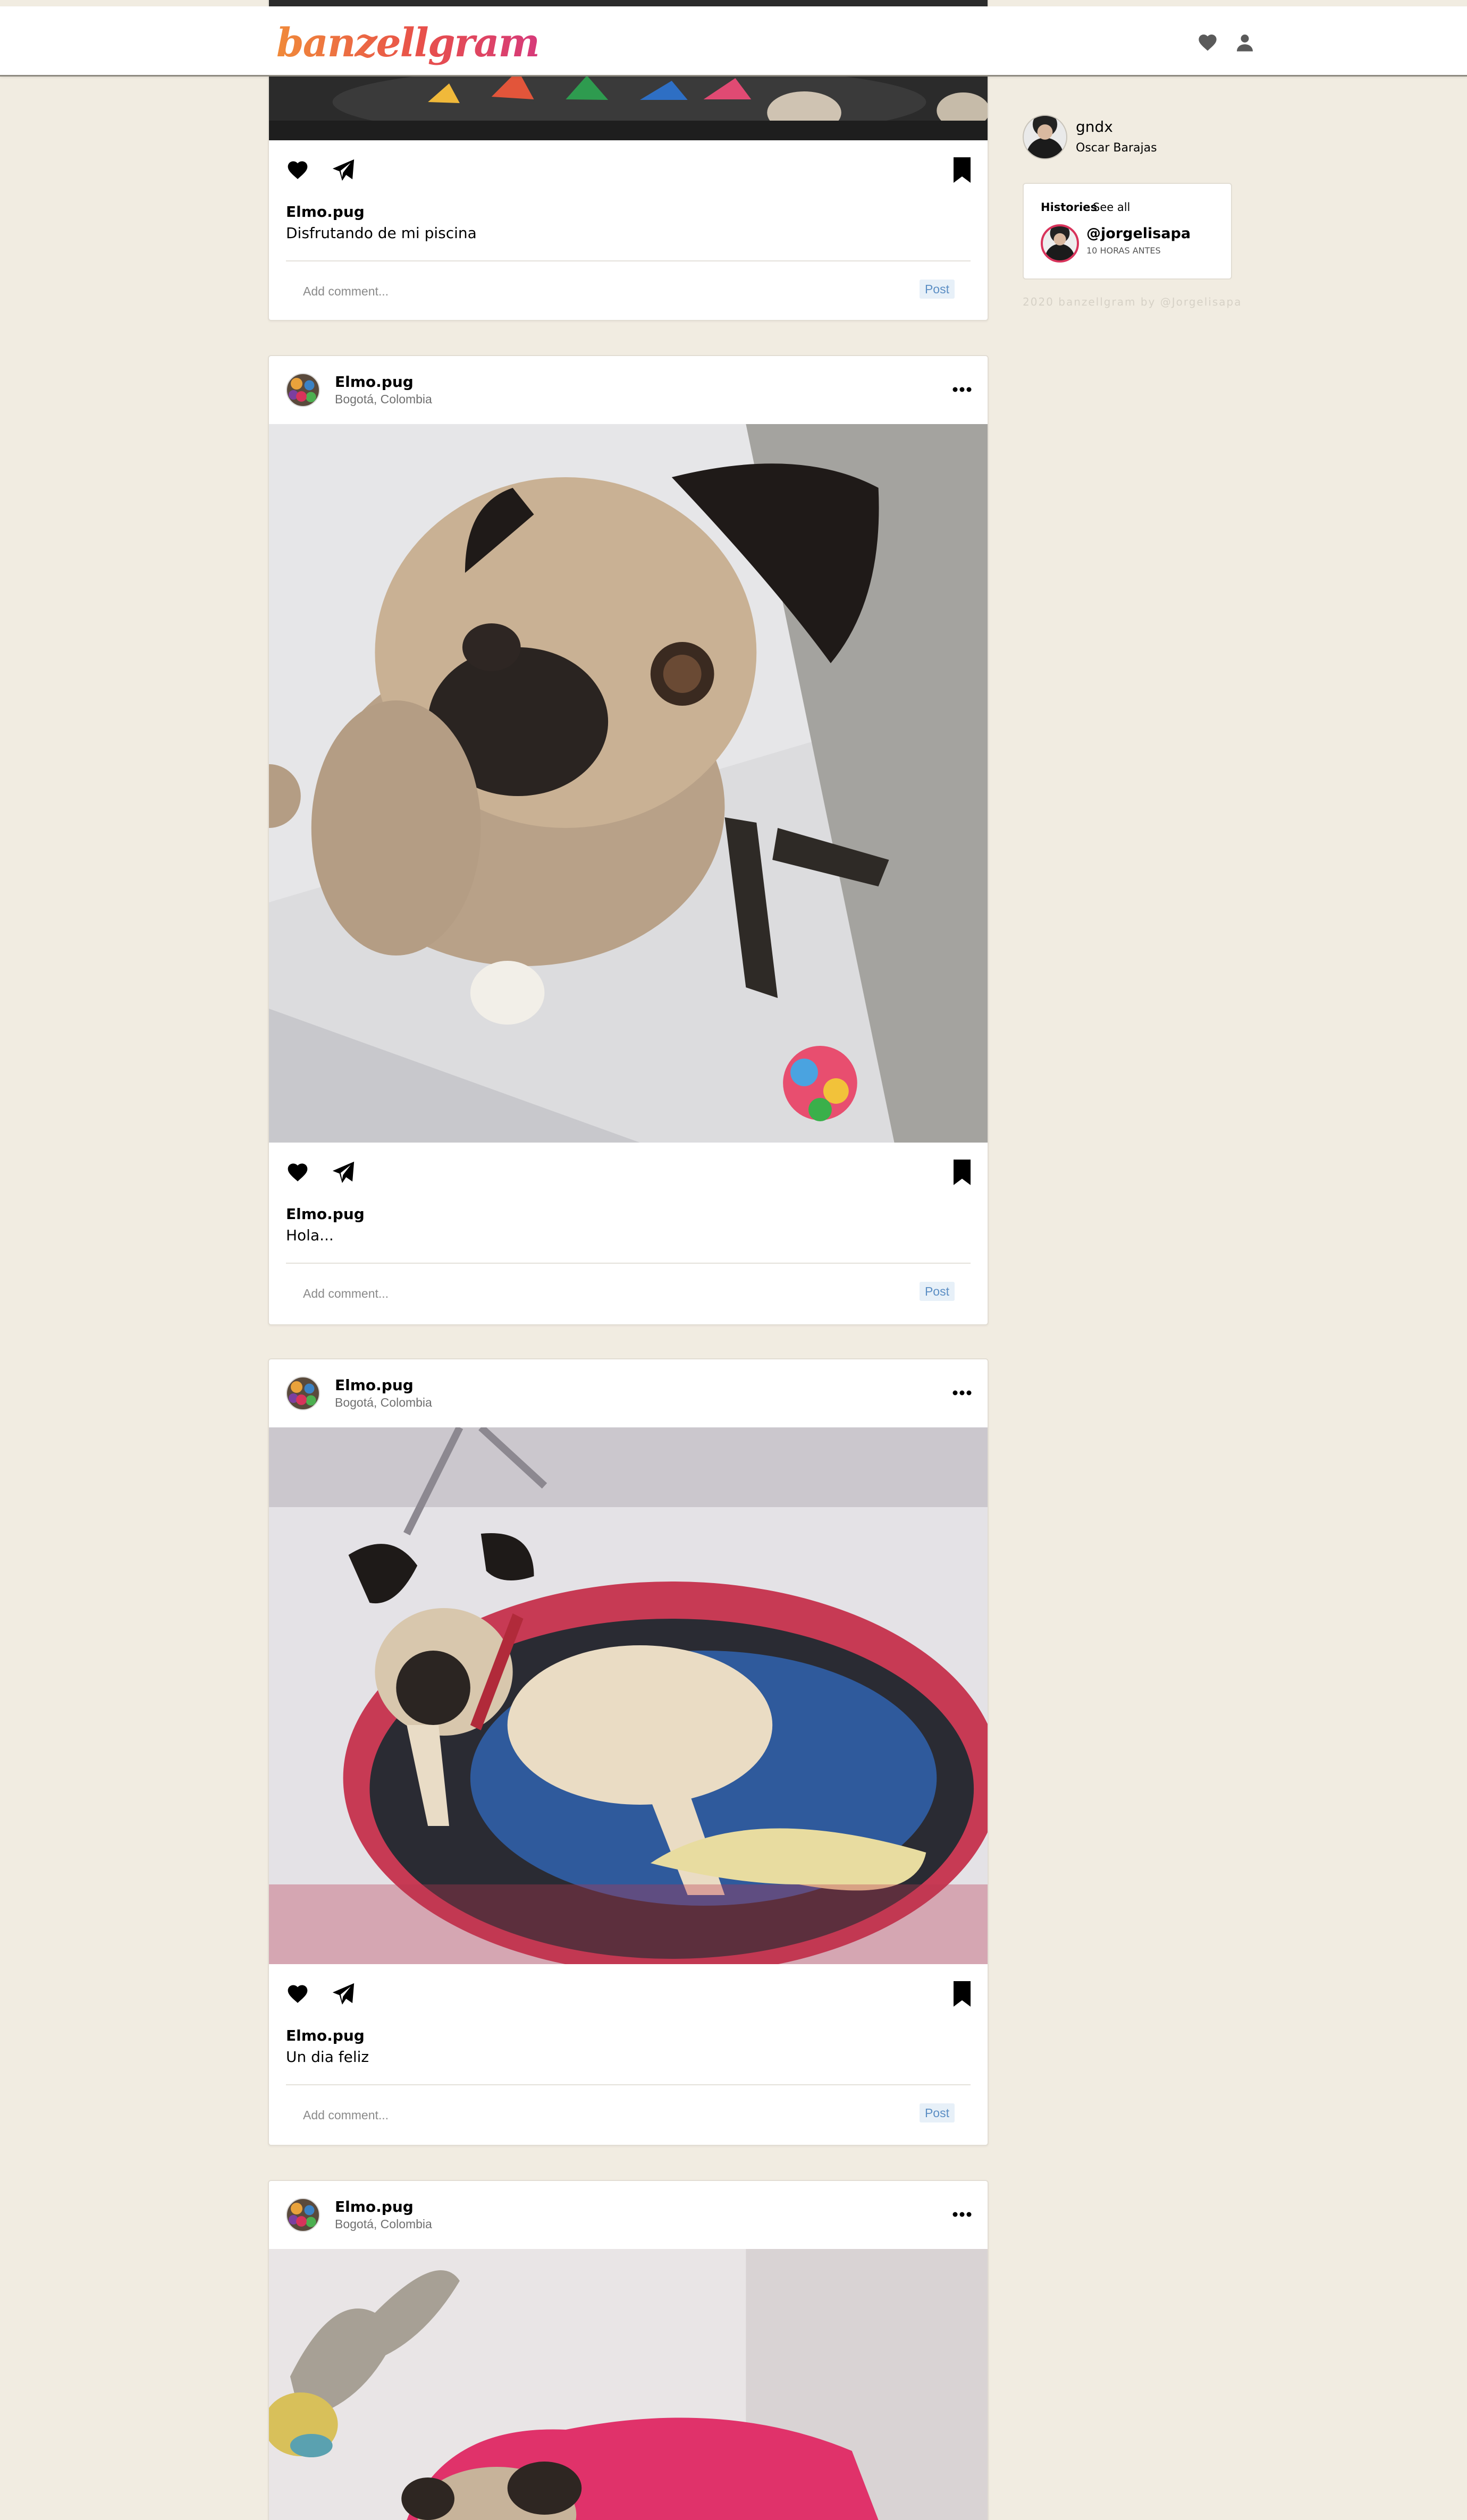 The height and width of the screenshot is (2520, 1467). I want to click on app-logo: banzellgram, so click(408, 43).